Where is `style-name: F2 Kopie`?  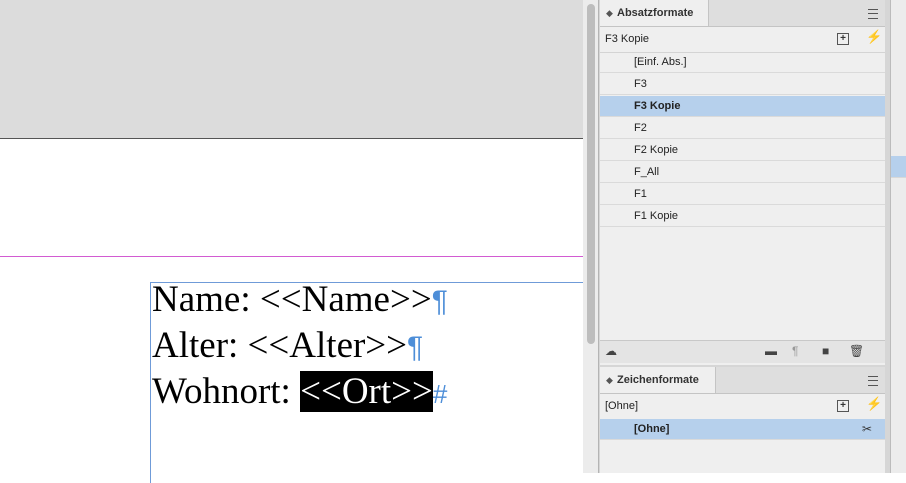
style-name: F2 Kopie is located at coordinates (656, 150).